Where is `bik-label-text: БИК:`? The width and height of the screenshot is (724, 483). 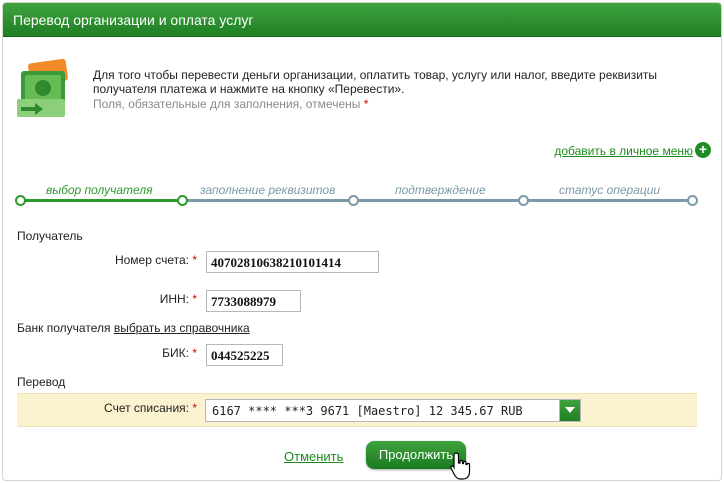
bik-label-text: БИК: is located at coordinates (175, 353).